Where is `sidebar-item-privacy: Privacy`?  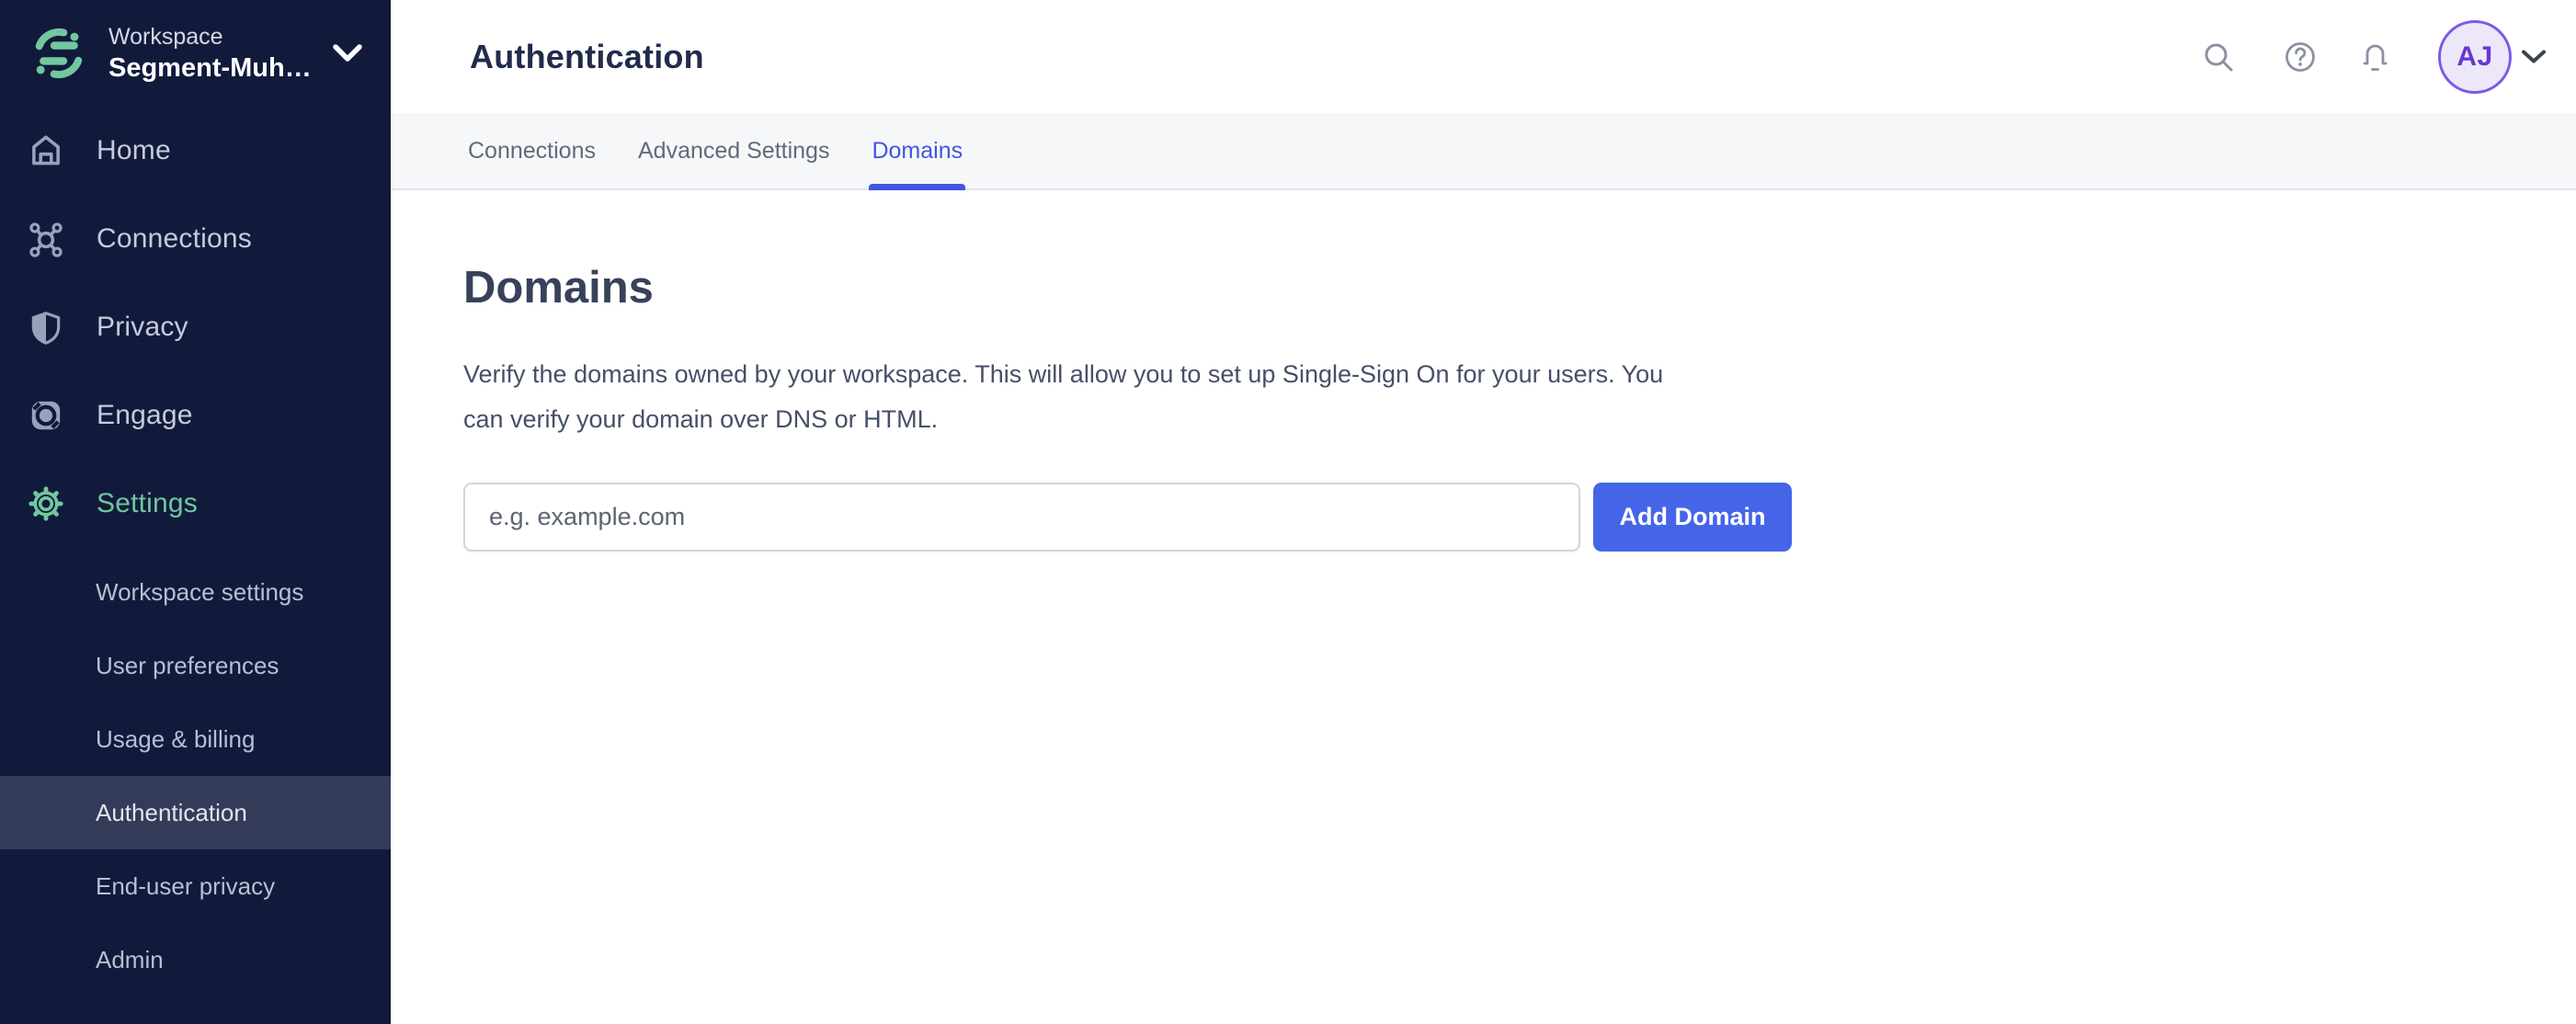
sidebar-item-privacy: Privacy is located at coordinates (195, 327).